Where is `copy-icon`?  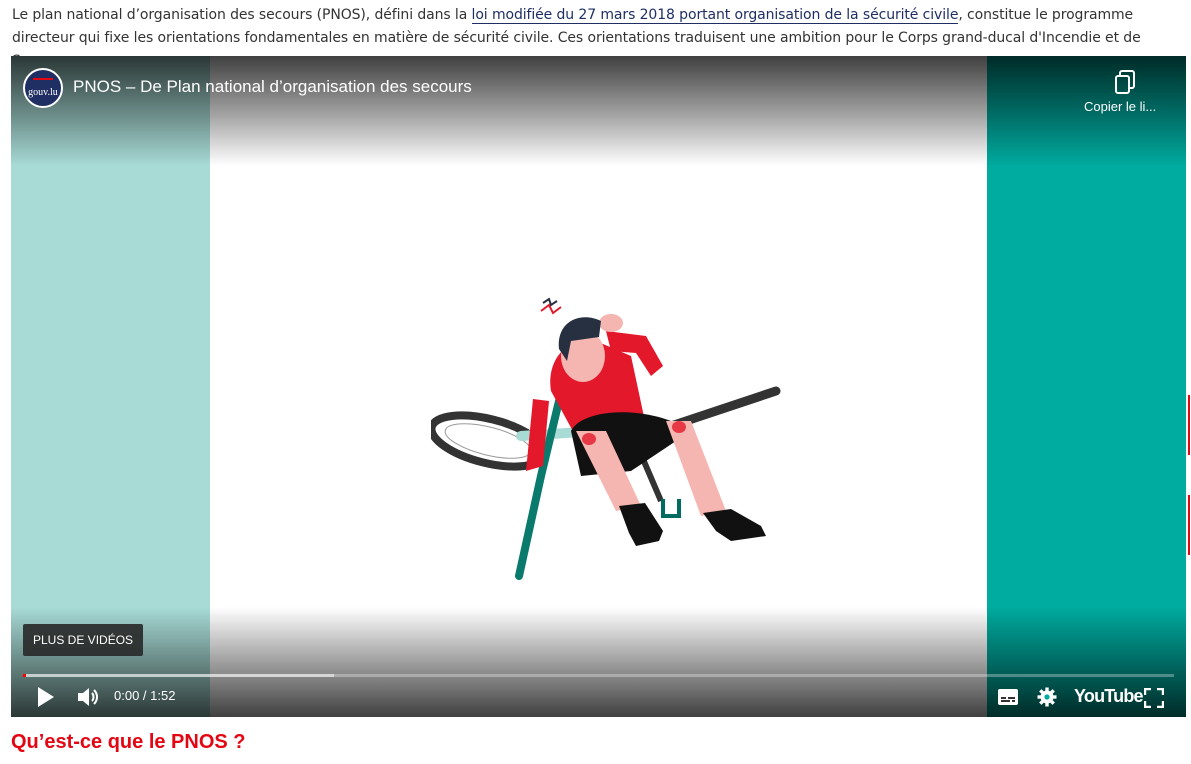
copy-icon is located at coordinates (1125, 82).